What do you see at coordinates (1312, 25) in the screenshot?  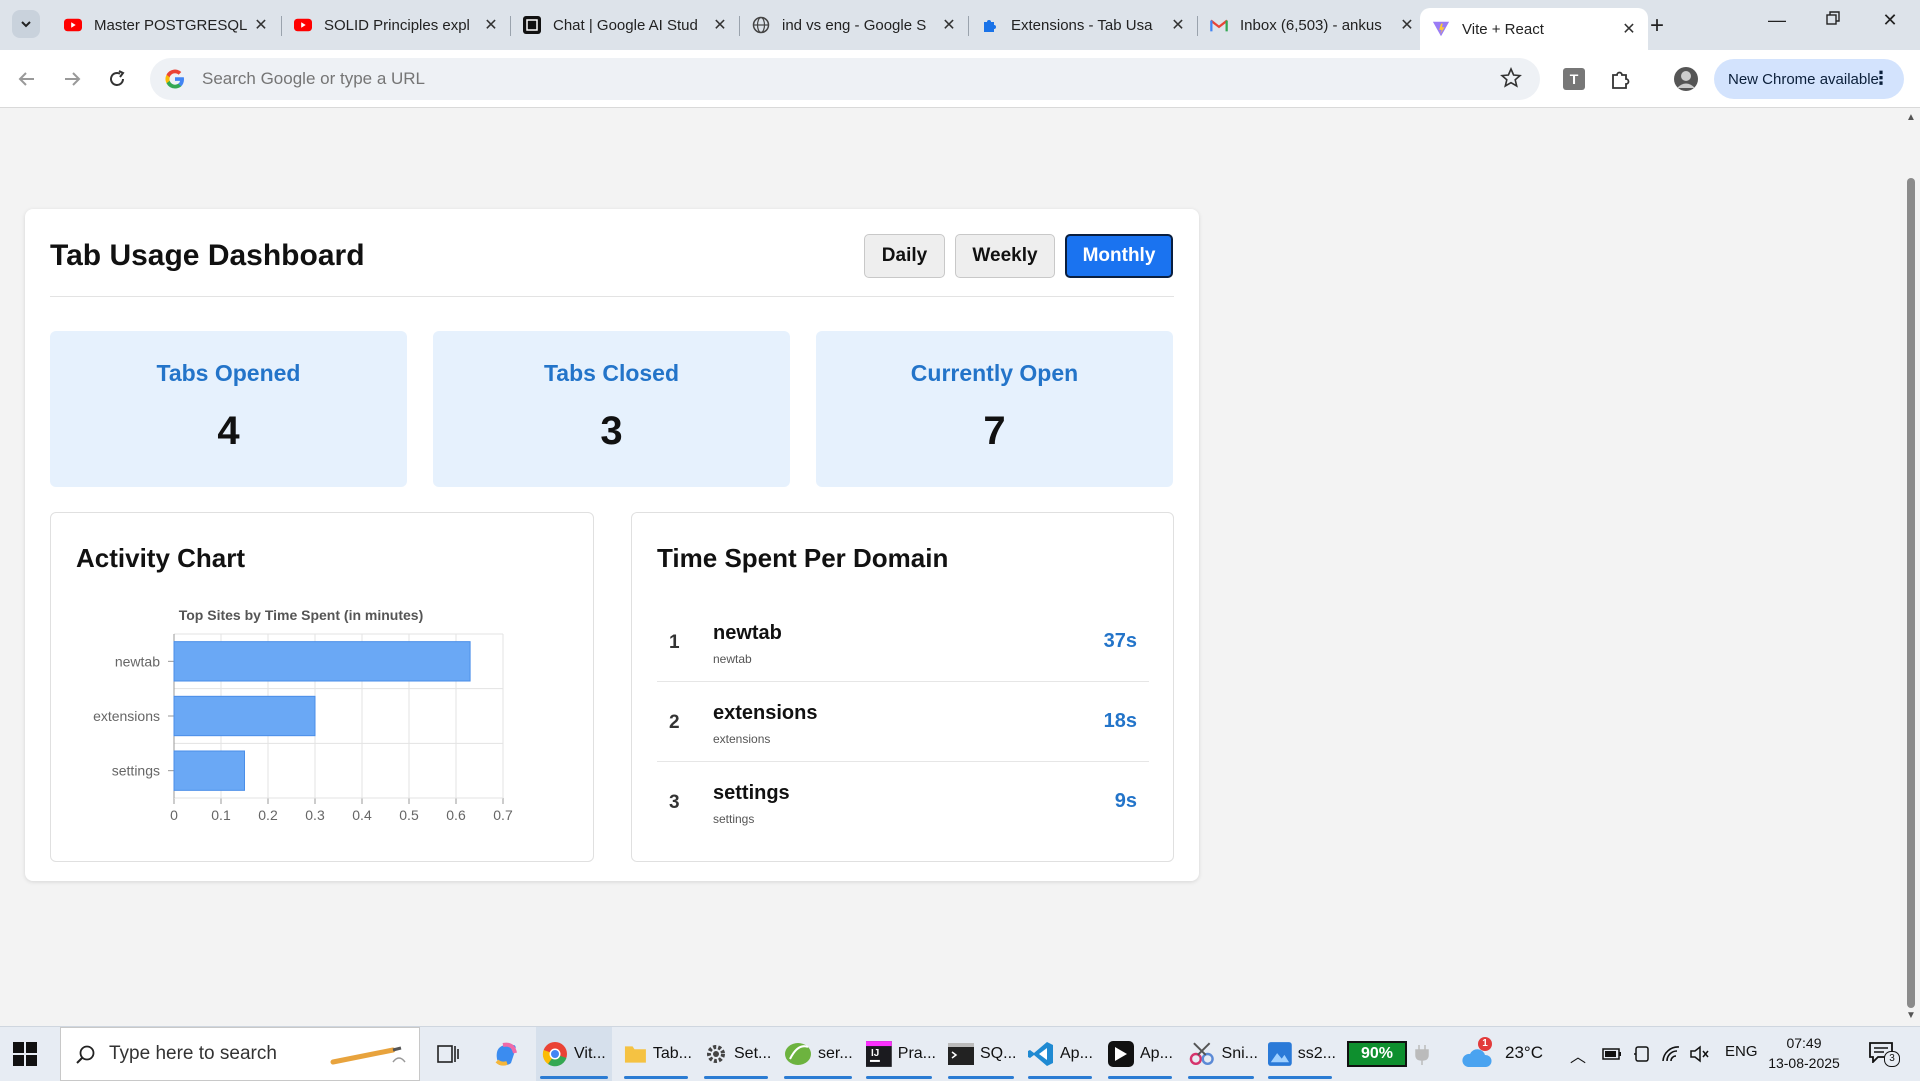 I see `tab-gmail-inbox: Inbox (6,503) - ankus ✕` at bounding box center [1312, 25].